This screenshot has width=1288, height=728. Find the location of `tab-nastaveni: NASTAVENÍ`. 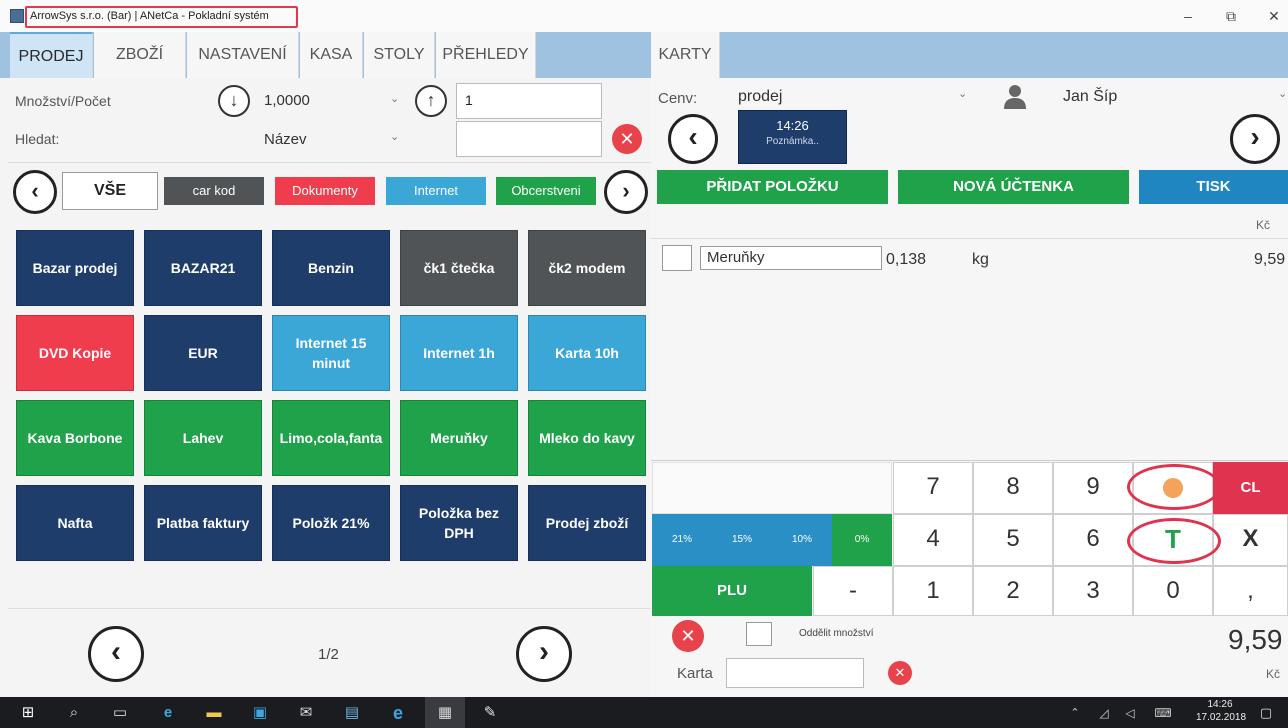

tab-nastaveni: NASTAVENÍ is located at coordinates (243, 55).